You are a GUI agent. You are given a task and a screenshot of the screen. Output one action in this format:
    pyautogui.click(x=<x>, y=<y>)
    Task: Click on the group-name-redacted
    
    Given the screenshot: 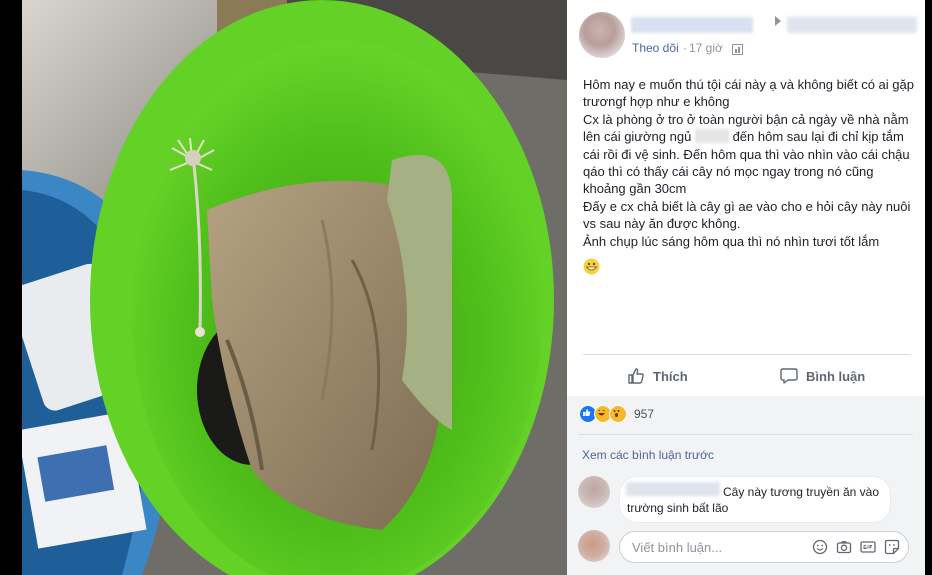 What is the action you would take?
    pyautogui.click(x=852, y=25)
    